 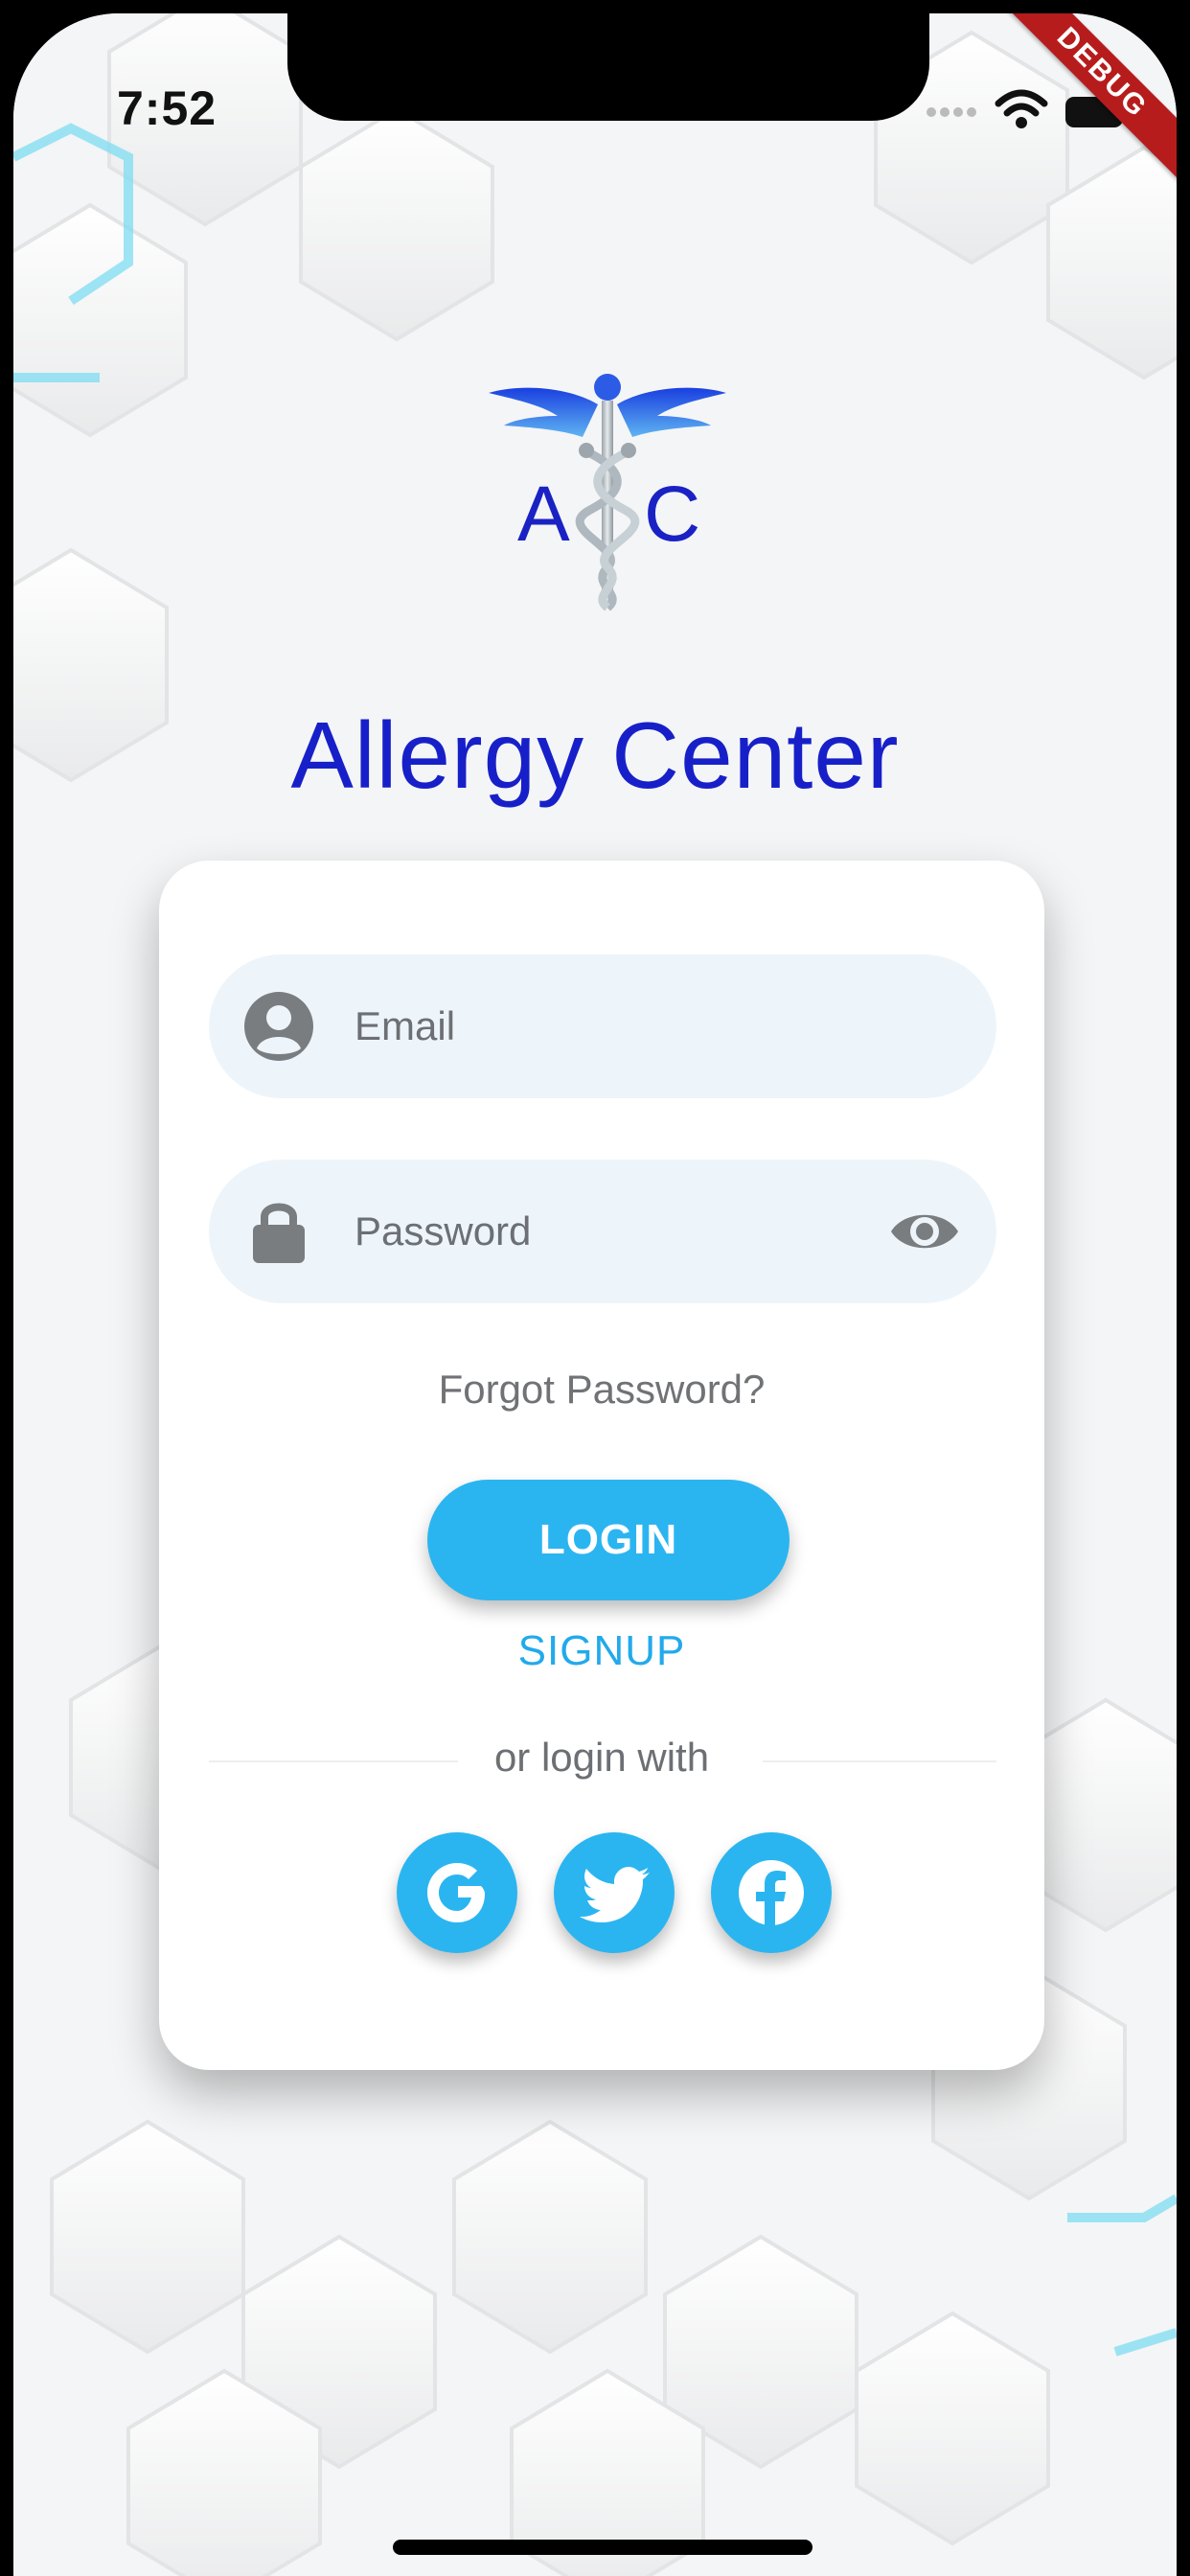 What do you see at coordinates (607, 492) in the screenshot?
I see `caduceus-logo-icon: A C` at bounding box center [607, 492].